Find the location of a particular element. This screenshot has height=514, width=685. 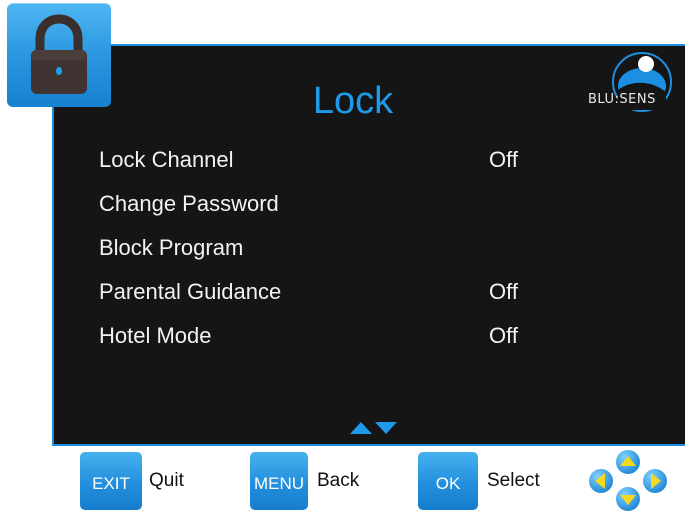

brand-logo-icon is located at coordinates (642, 82).